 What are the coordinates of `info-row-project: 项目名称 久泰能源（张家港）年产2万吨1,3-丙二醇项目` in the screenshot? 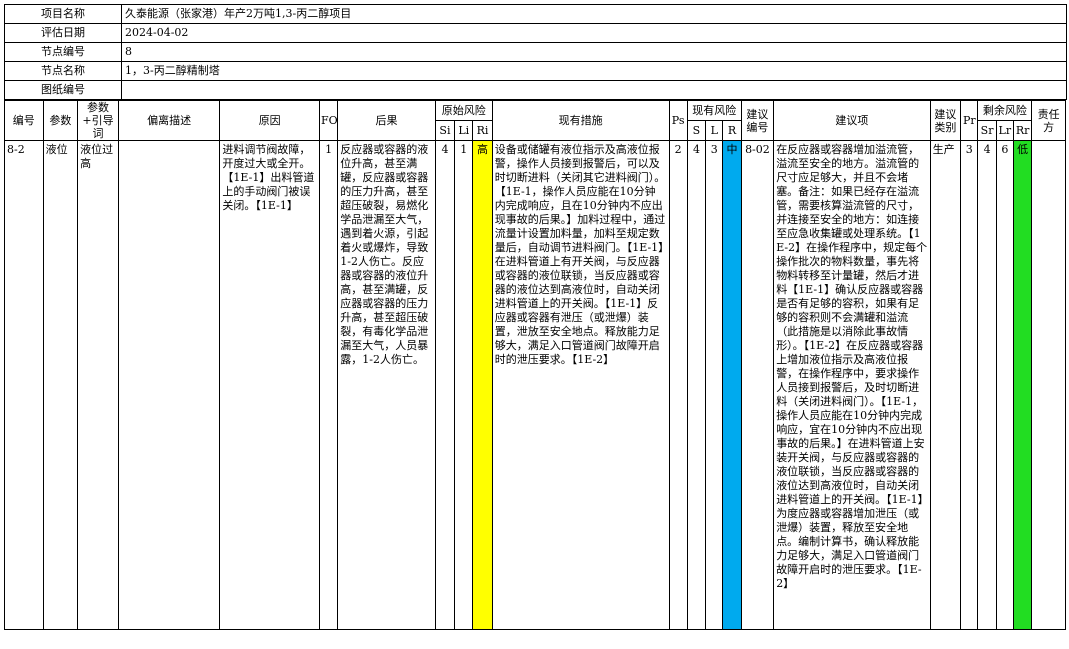 It's located at (535, 14).